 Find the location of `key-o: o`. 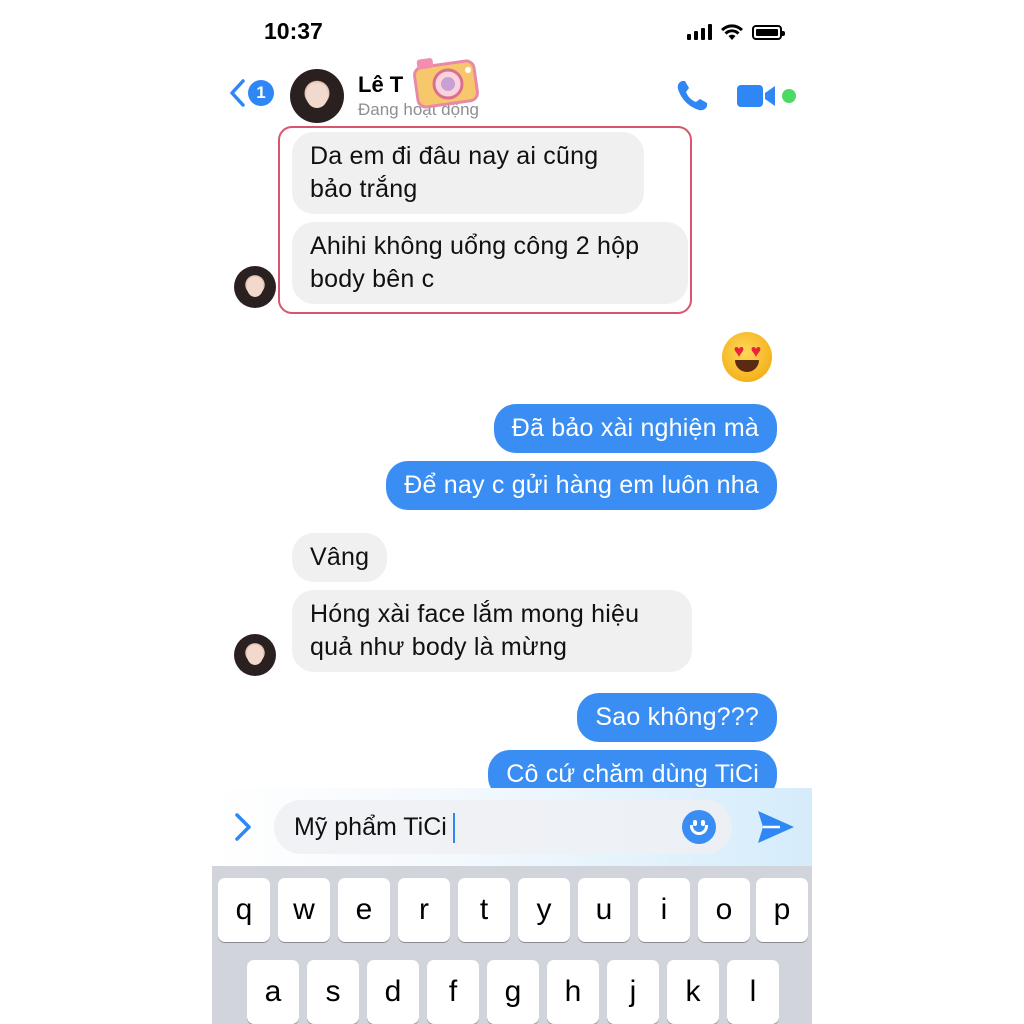

key-o: o is located at coordinates (724, 910).